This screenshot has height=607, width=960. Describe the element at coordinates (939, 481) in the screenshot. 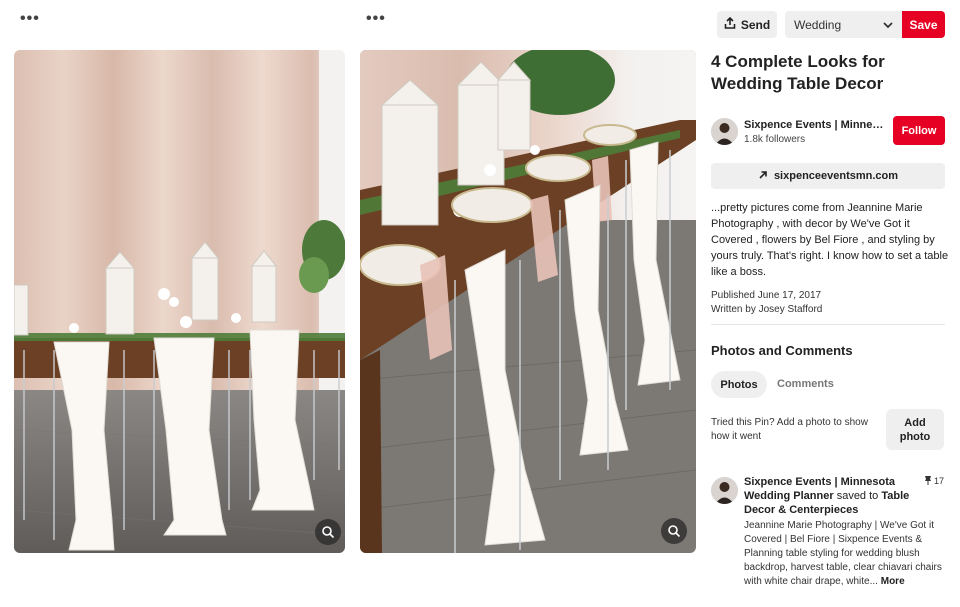

I see `pin-count-value: 17` at that location.